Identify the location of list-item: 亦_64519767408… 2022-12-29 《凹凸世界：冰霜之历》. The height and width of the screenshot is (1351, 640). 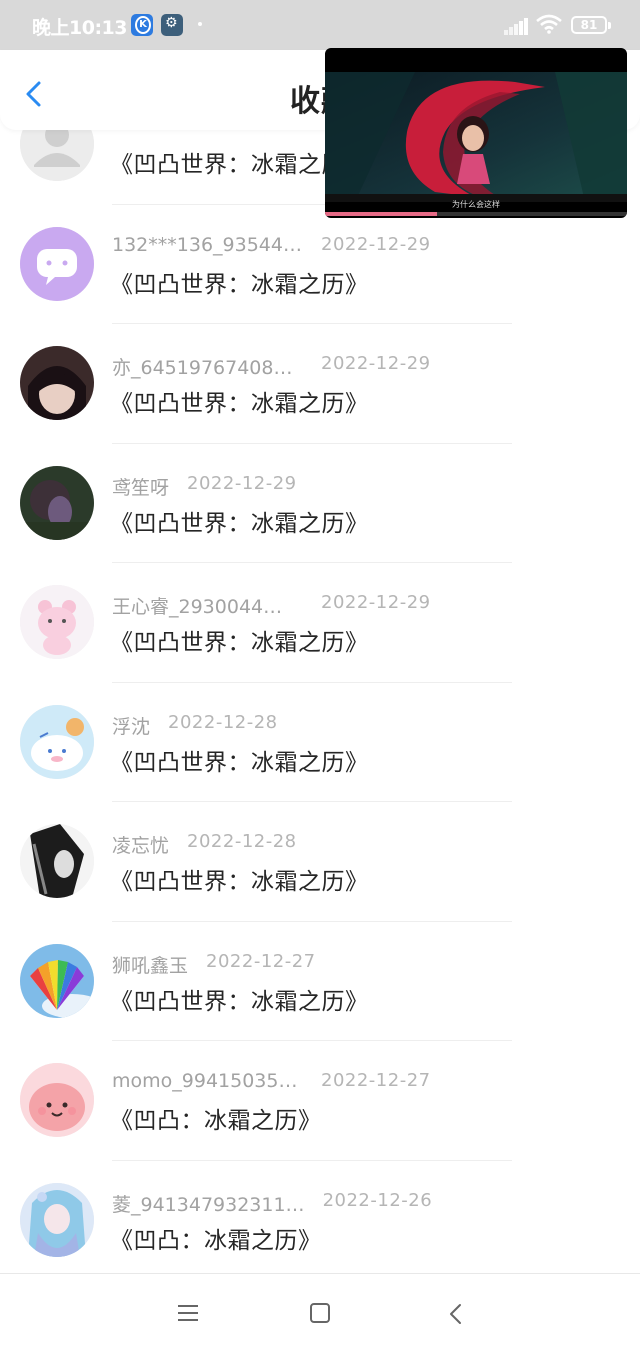
(320, 384).